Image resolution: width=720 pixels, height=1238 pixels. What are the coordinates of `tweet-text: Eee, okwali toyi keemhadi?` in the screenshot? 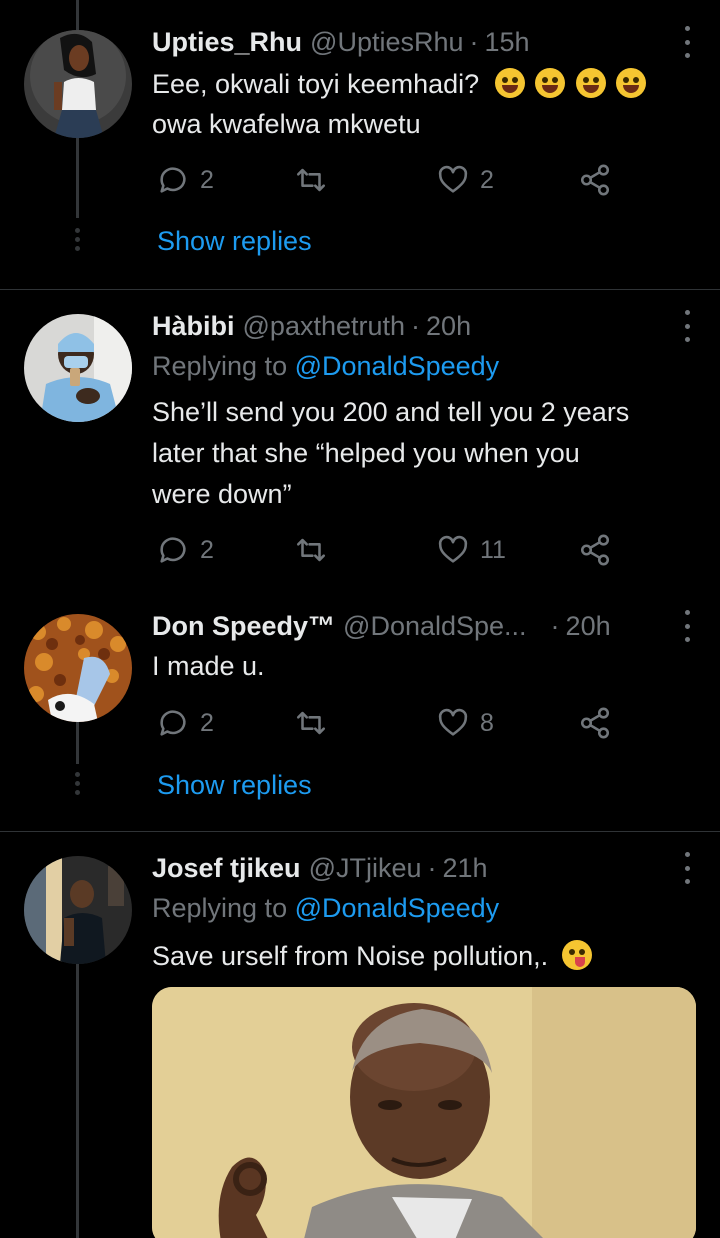 It's located at (424, 84).